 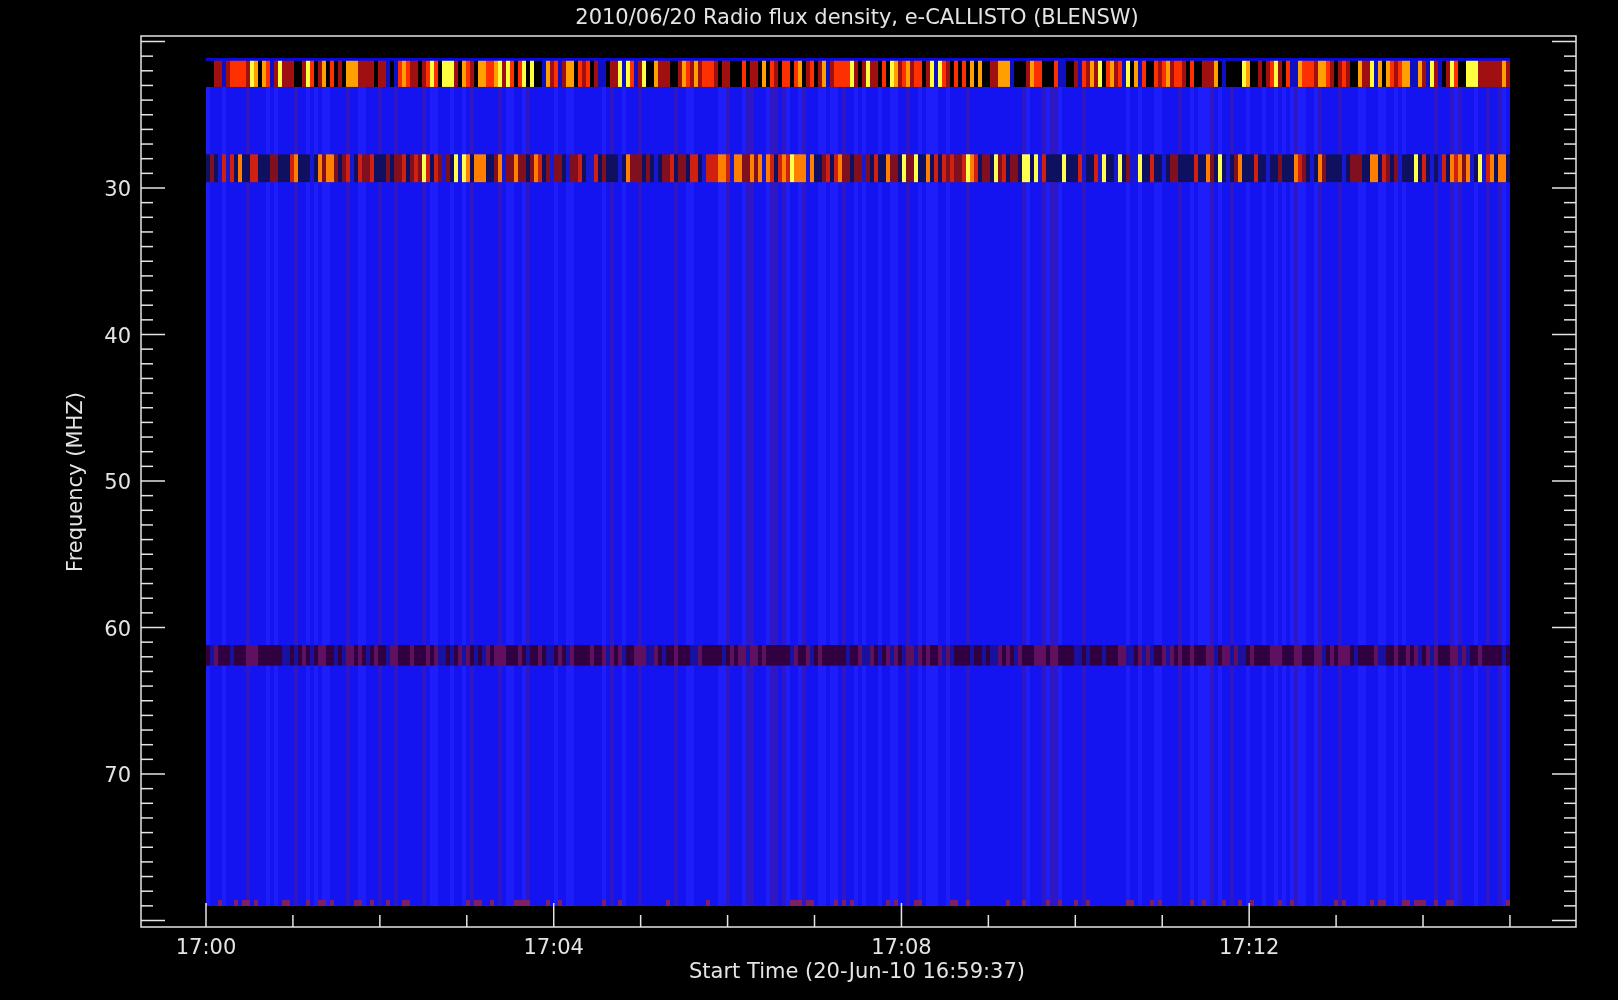 What do you see at coordinates (857, 971) in the screenshot?
I see `x-axis-title: Start Time (20-Jun-10 16:59:37)` at bounding box center [857, 971].